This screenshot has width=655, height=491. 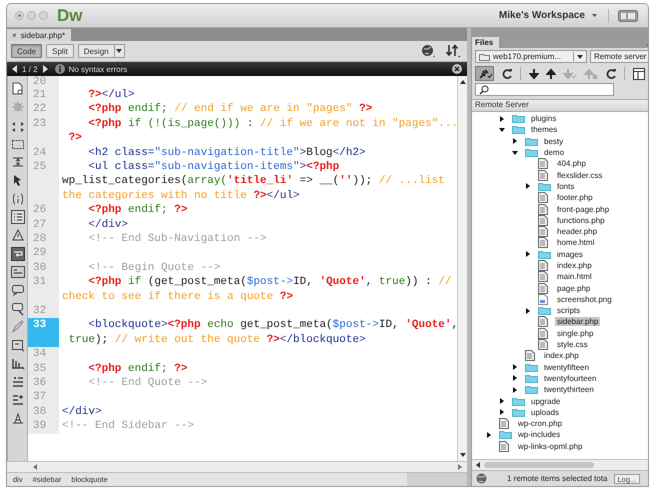 I want to click on dropdown-button, so click(x=119, y=51).